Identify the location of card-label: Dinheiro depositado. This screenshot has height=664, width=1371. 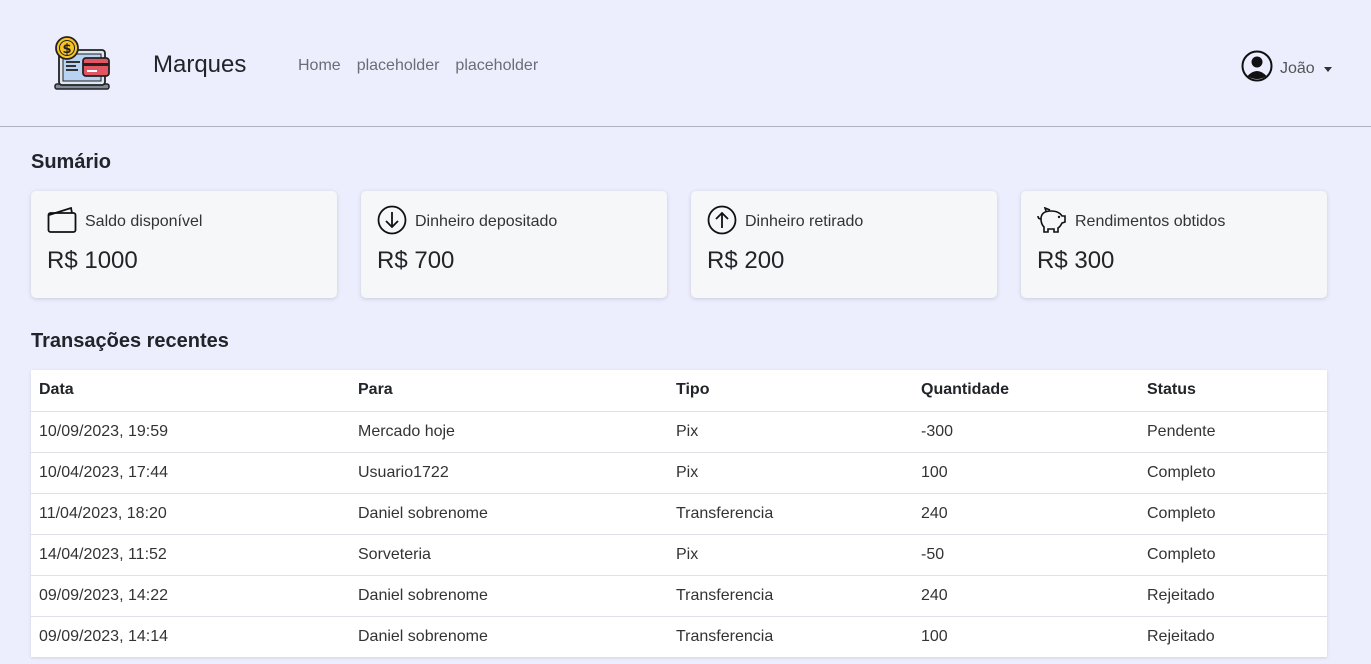
(486, 221).